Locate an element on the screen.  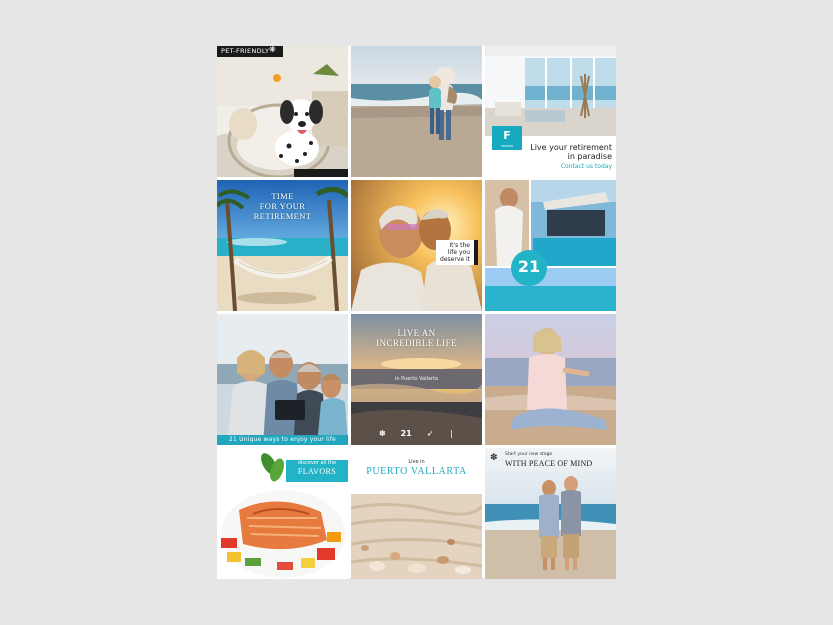
collage-photo is located at coordinates (550, 245).